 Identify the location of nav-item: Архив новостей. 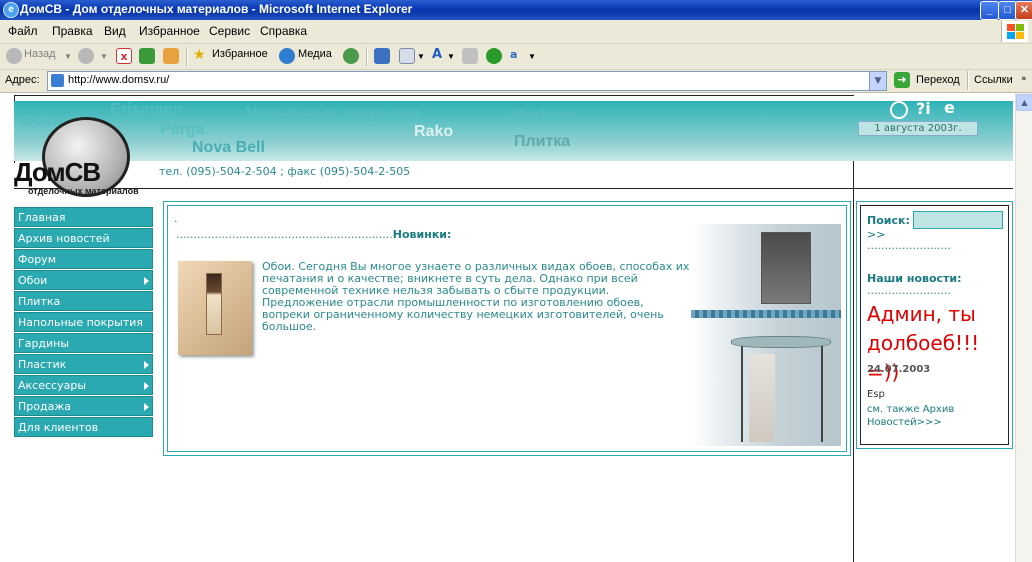
(83, 238).